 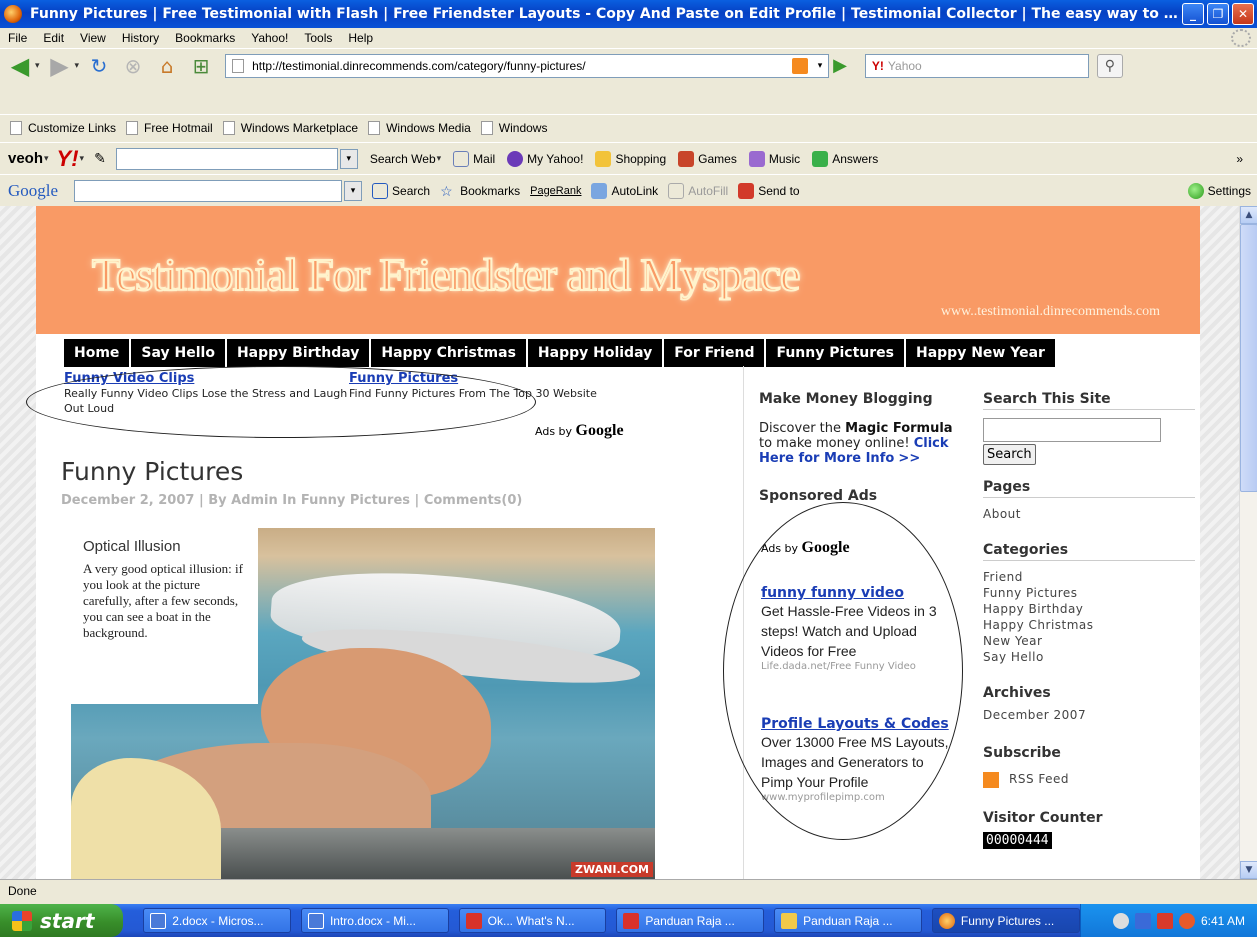 I want to click on stop-button: ⊗, so click(x=133, y=66).